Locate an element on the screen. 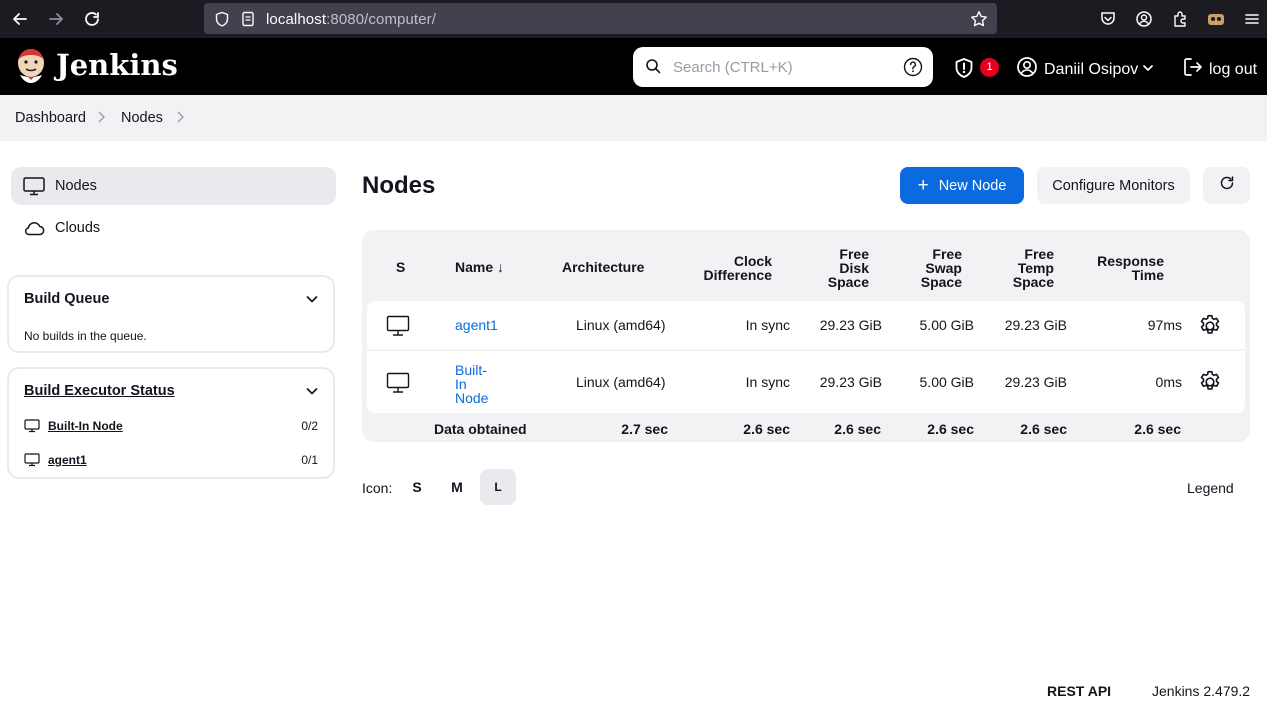 Image resolution: width=1267 pixels, height=720 pixels. extensions-icon is located at coordinates (1180, 19).